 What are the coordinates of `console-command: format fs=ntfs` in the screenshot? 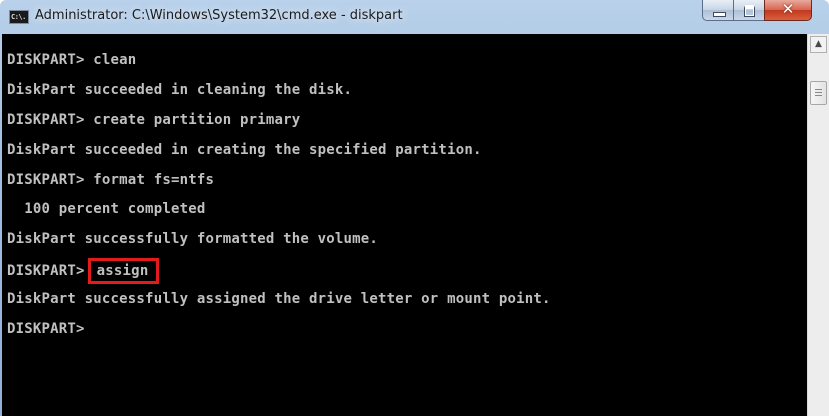 It's located at (154, 179).